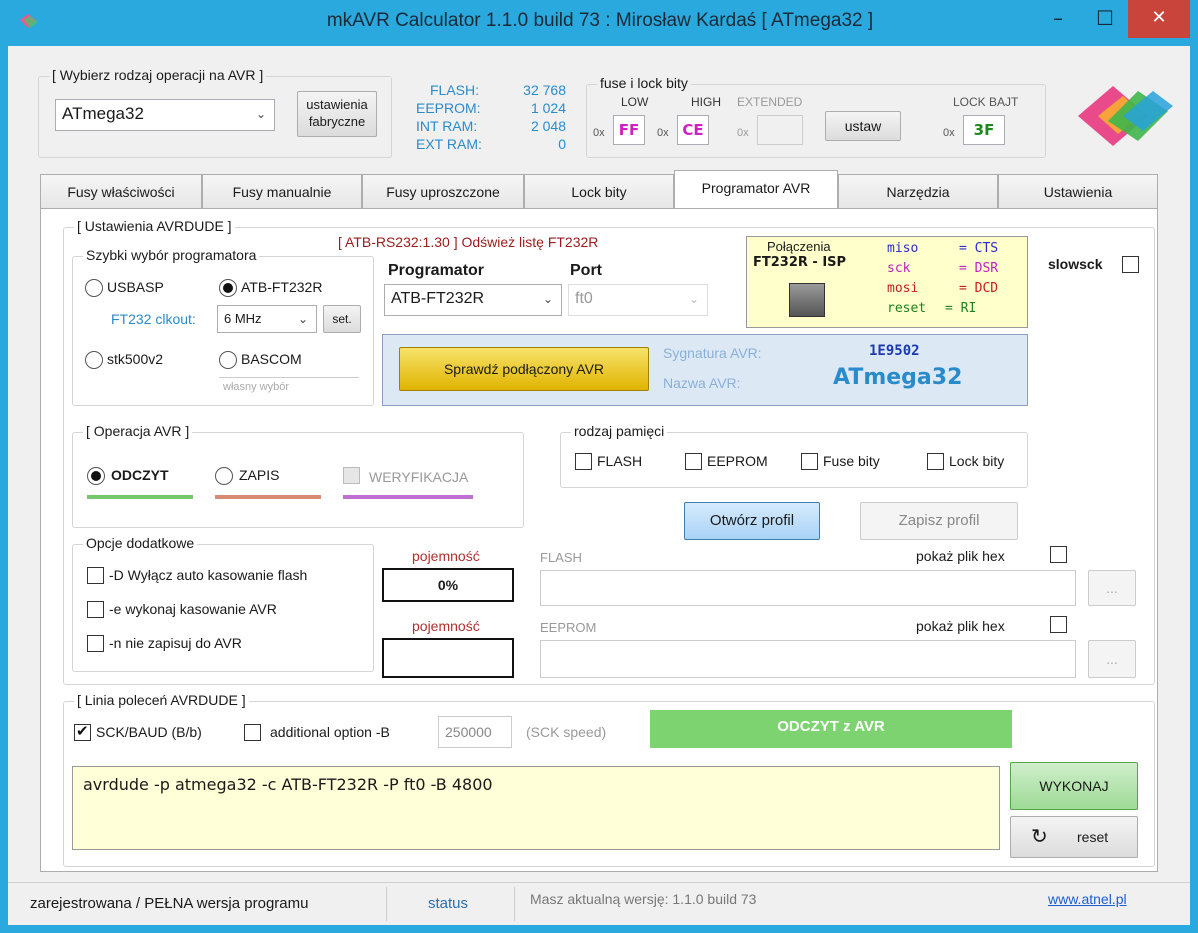  What do you see at coordinates (1130, 264) in the screenshot?
I see `slowsck-checkbox` at bounding box center [1130, 264].